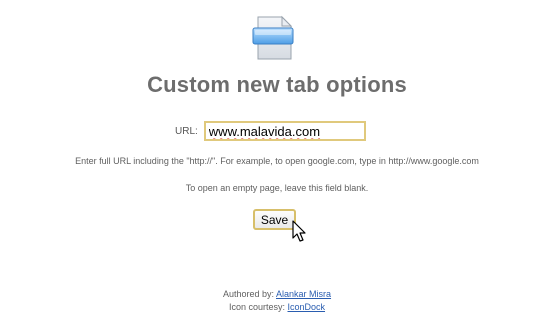  I want to click on url-input, so click(284, 131).